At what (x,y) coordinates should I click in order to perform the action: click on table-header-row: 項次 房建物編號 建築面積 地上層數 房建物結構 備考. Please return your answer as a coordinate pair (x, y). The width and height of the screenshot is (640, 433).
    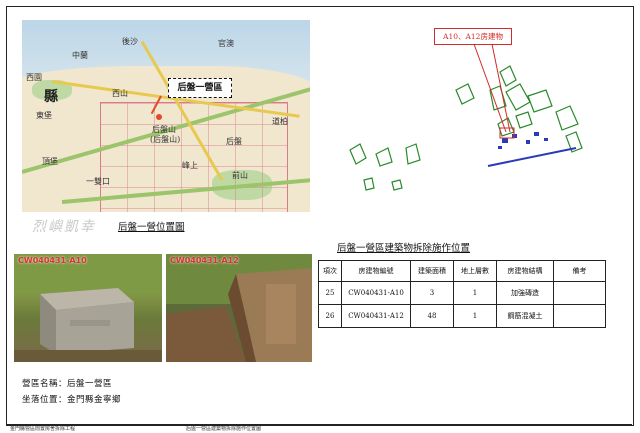
    Looking at the image, I should click on (462, 271).